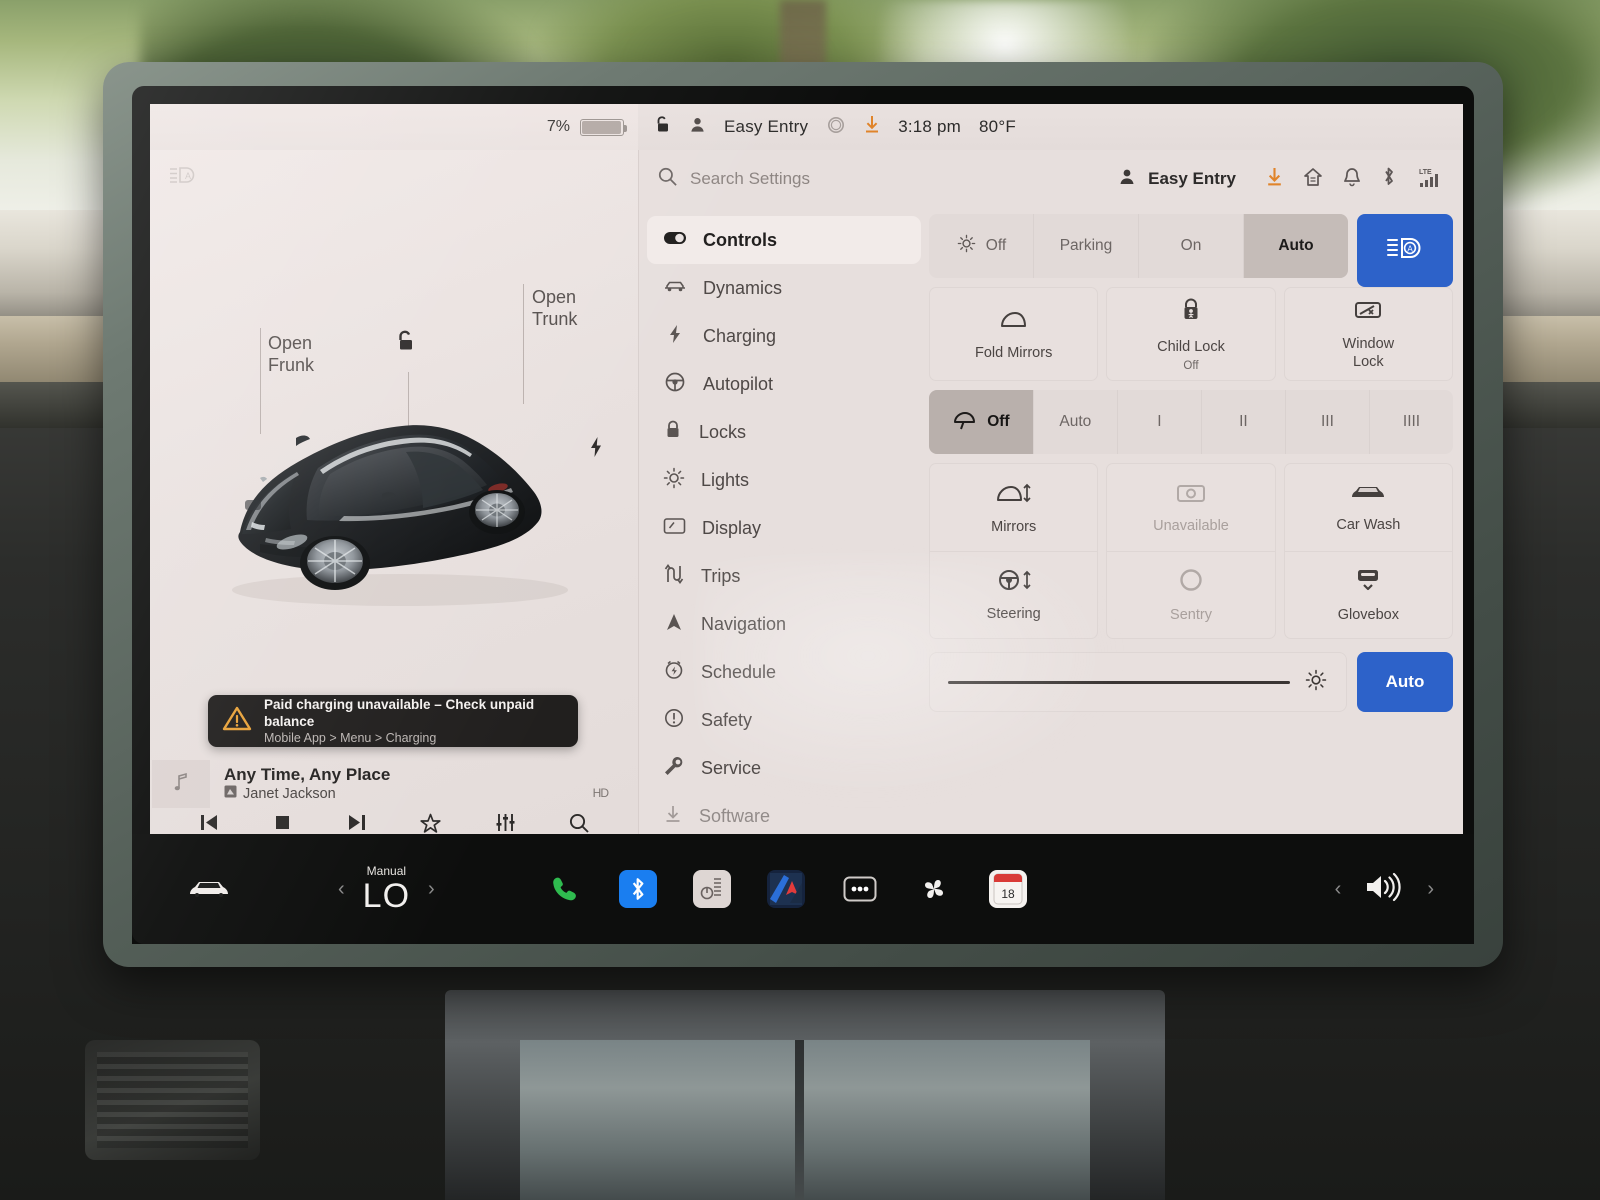  Describe the element at coordinates (1119, 682) in the screenshot. I see `brightness-track` at that location.